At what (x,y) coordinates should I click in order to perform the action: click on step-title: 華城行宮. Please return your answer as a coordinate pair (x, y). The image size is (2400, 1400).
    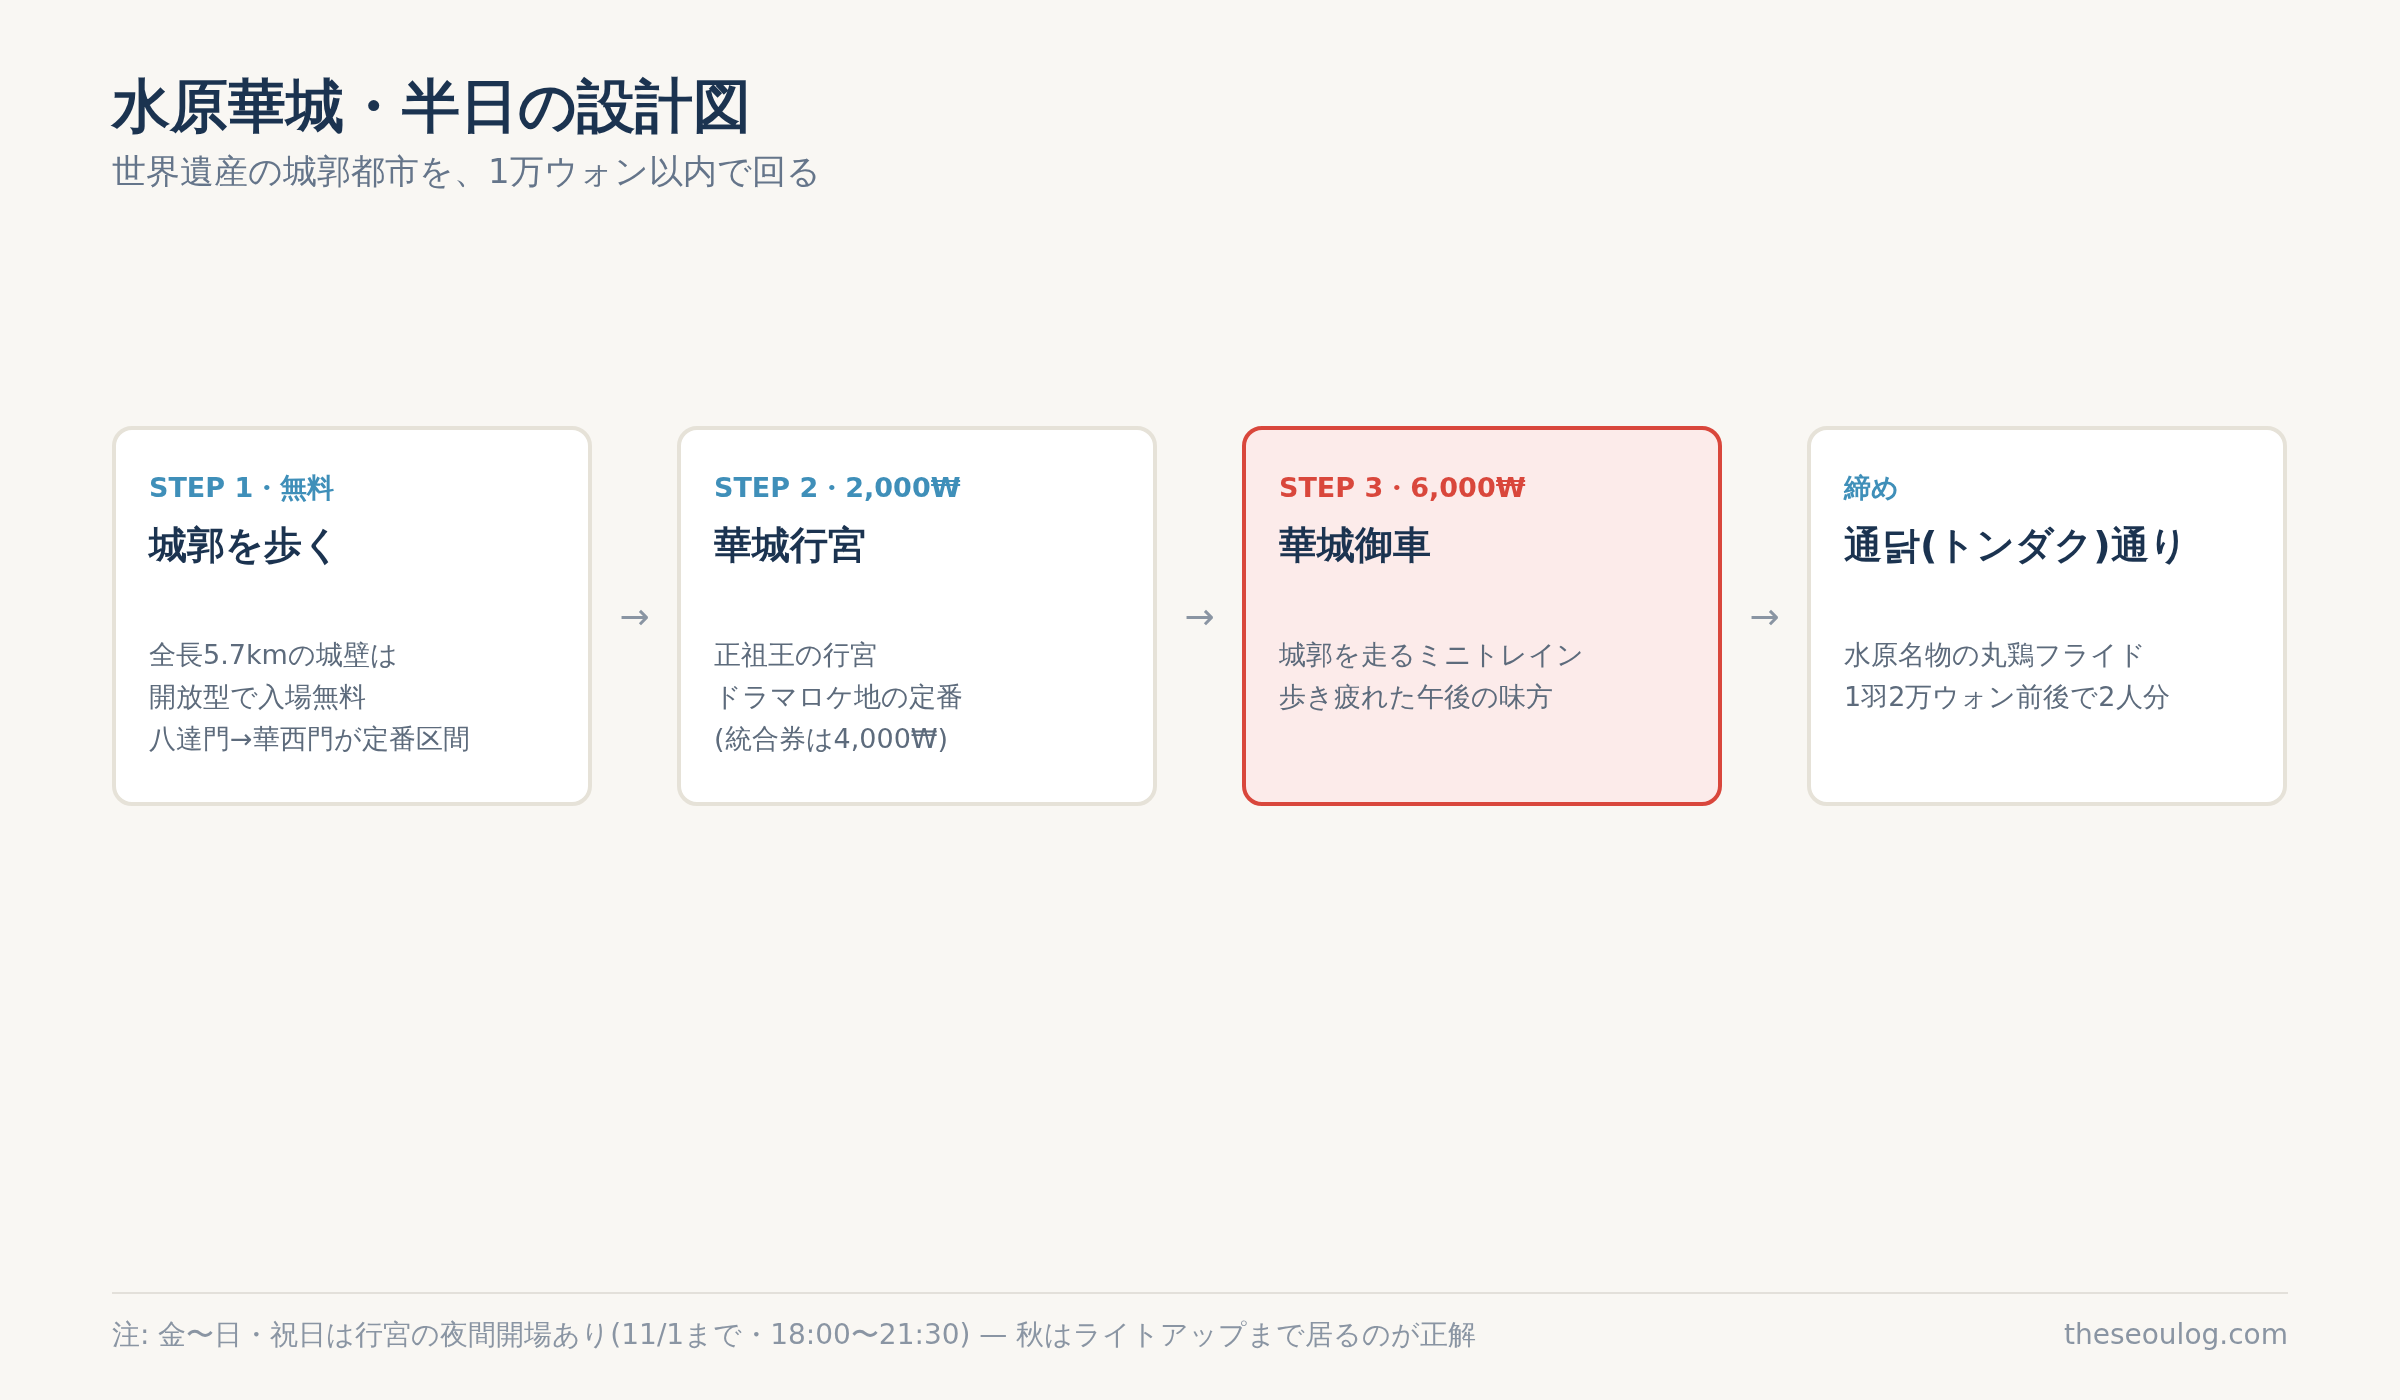
    Looking at the image, I should click on (790, 545).